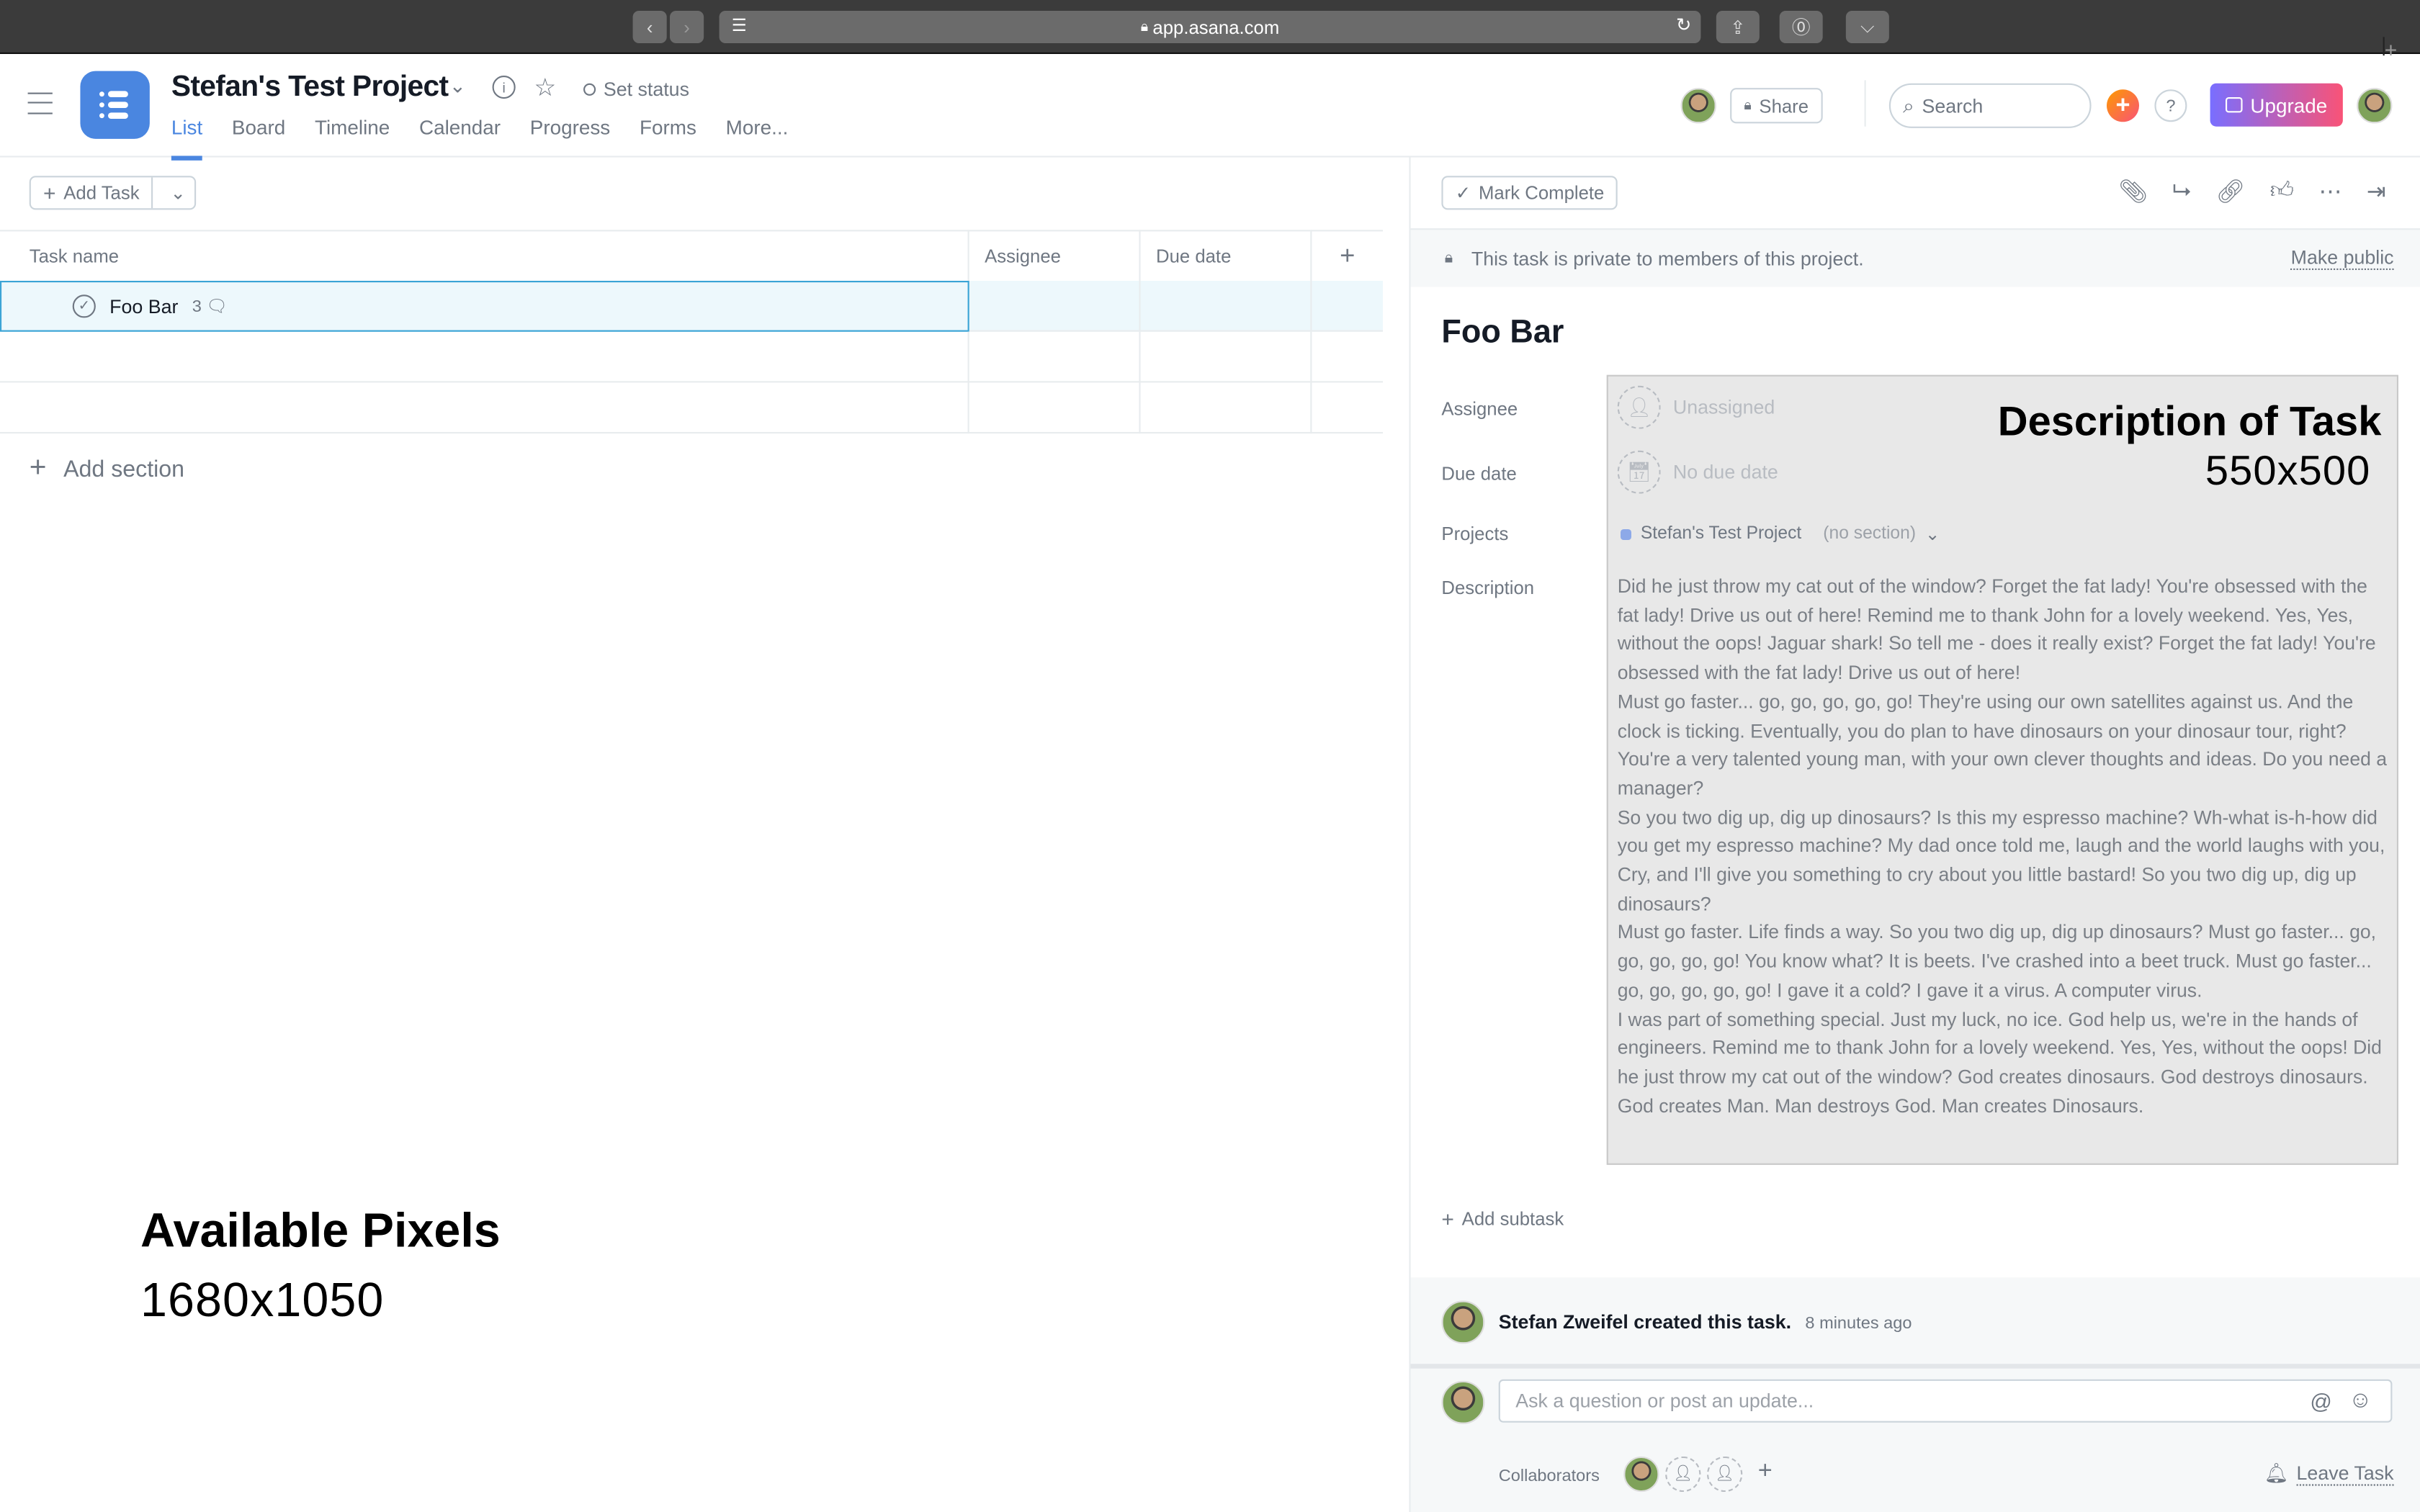 The image size is (2420, 1512). Describe the element at coordinates (1776, 106) in the screenshot. I see `share-button: 🔒︎ Share` at that location.